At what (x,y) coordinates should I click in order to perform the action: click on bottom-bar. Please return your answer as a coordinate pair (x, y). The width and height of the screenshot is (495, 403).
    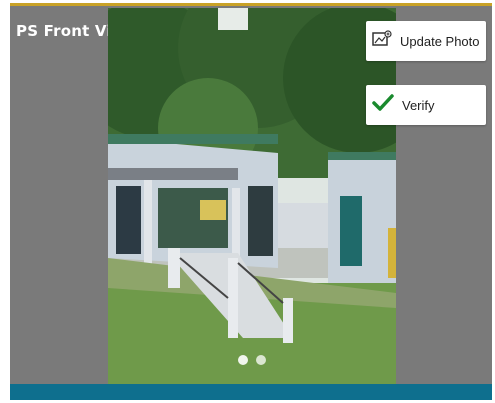
    Looking at the image, I should click on (251, 392).